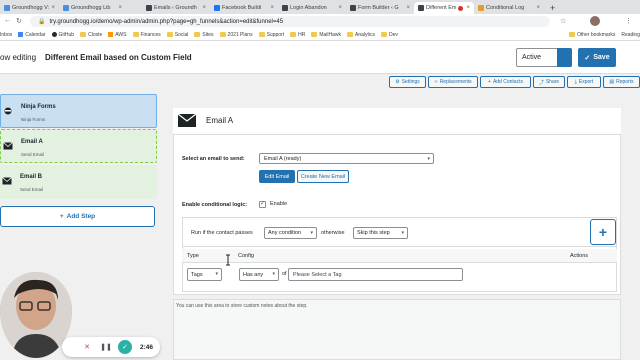 The height and width of the screenshot is (360, 640). Describe the element at coordinates (595, 21) in the screenshot. I see `profile-avatar-icon` at that location.